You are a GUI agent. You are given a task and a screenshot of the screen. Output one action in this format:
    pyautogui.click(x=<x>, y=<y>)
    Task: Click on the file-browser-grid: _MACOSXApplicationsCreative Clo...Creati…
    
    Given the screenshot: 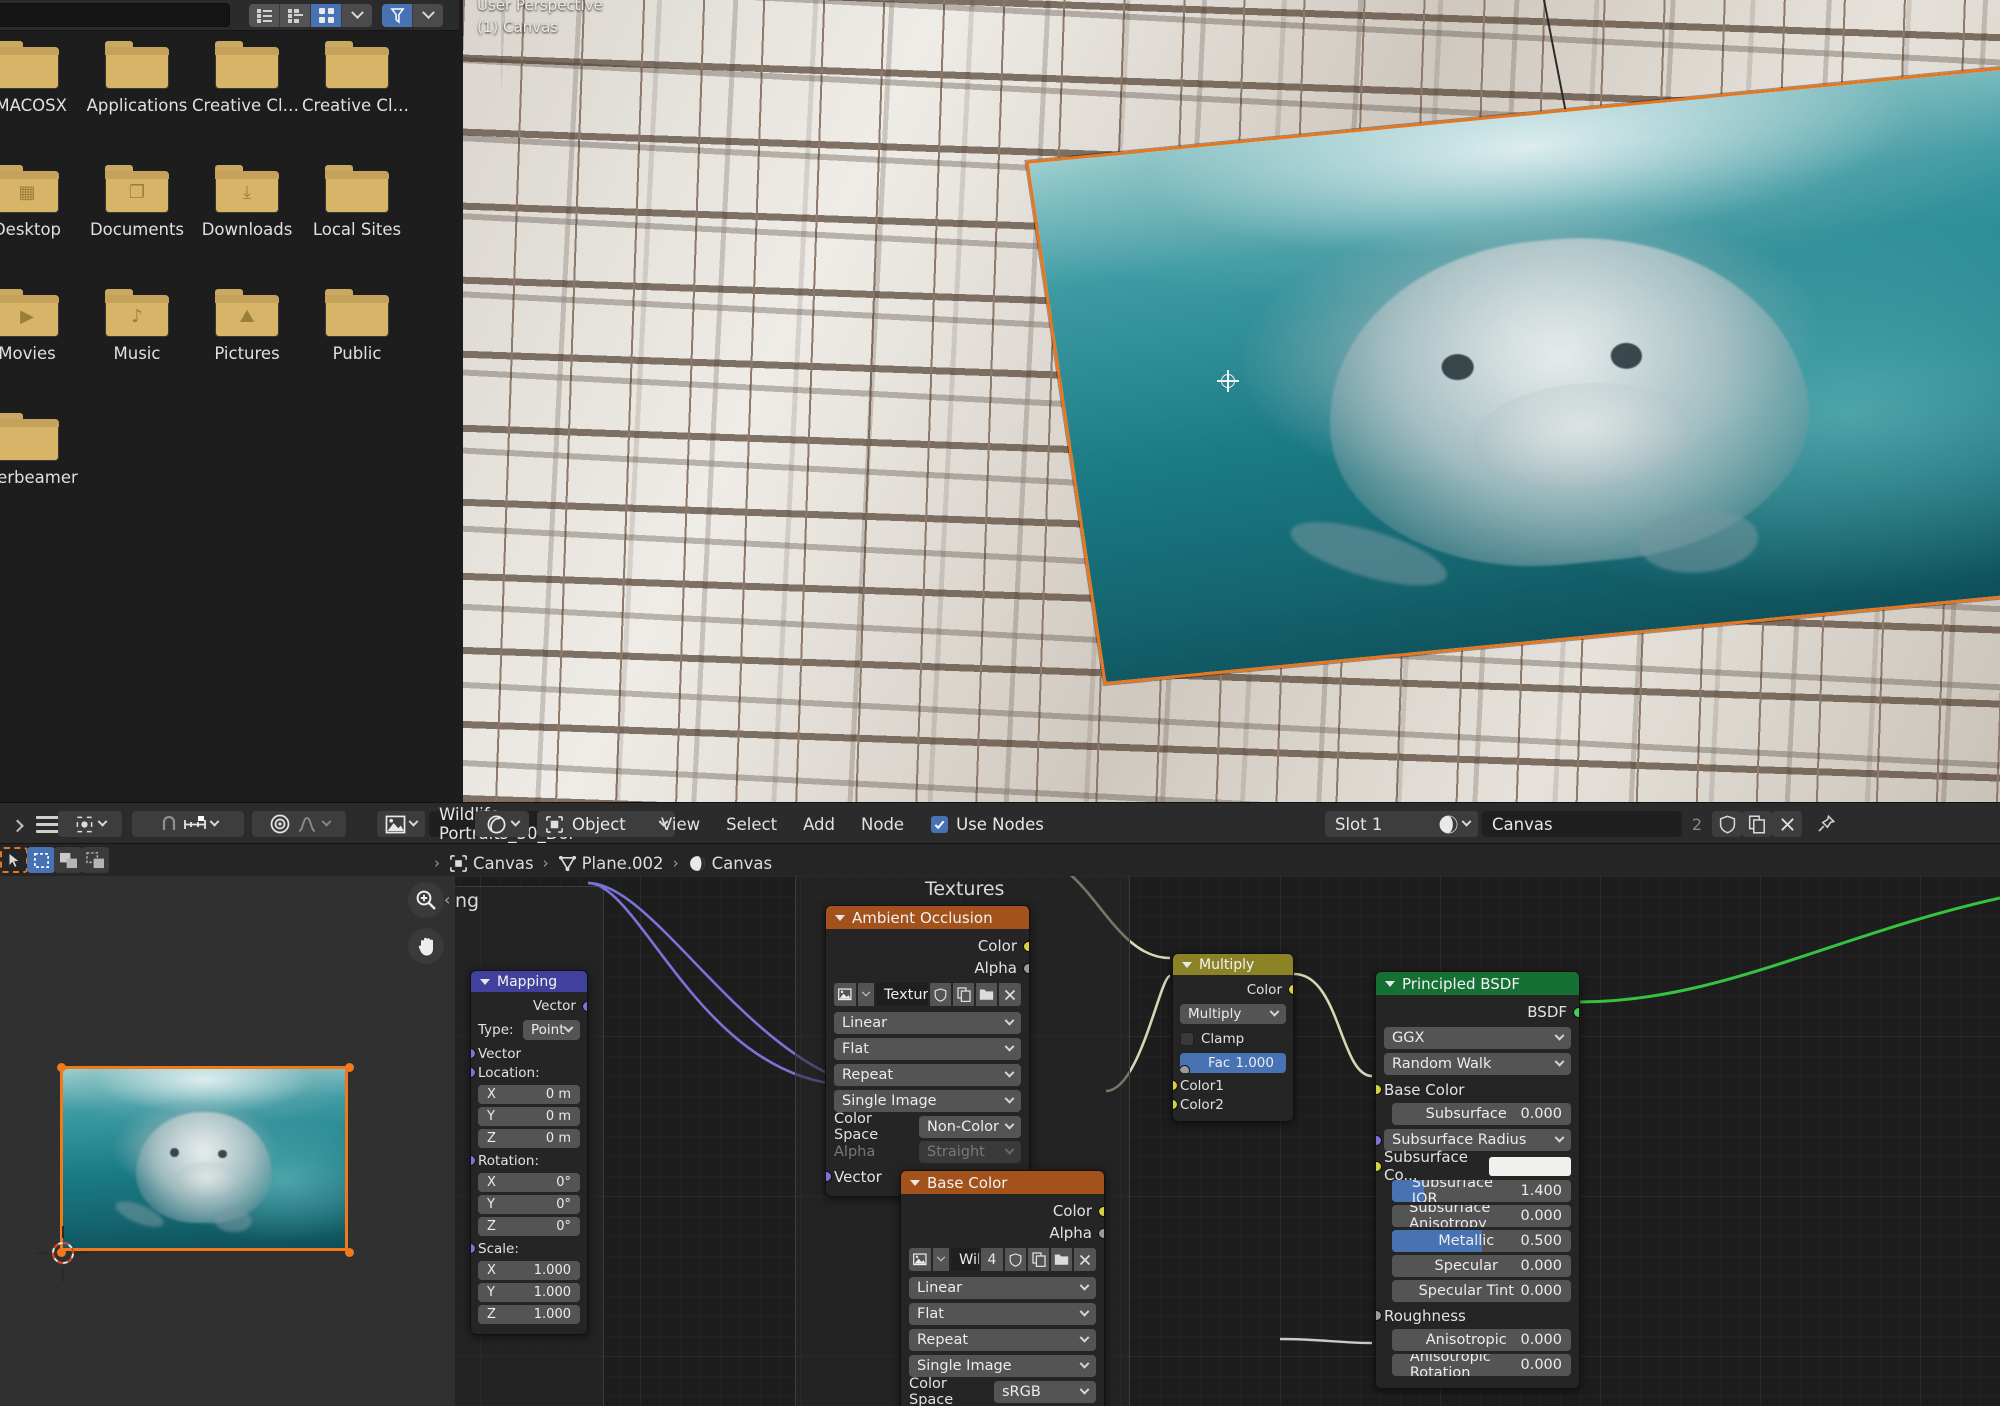 What is the action you would take?
    pyautogui.click(x=229, y=416)
    